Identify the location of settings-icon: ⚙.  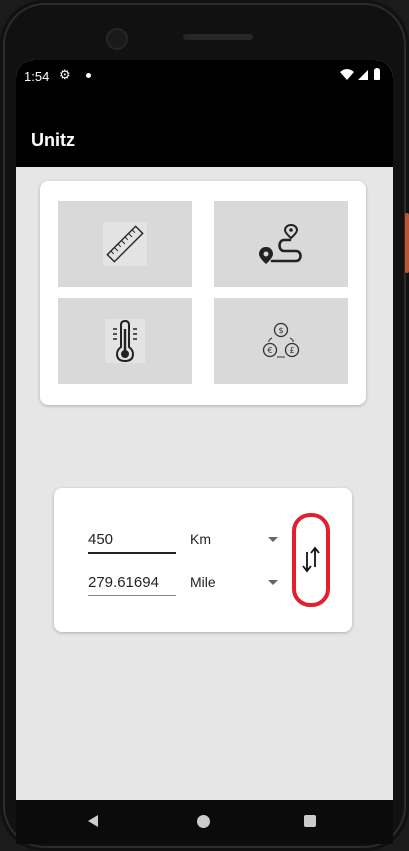
(65, 74).